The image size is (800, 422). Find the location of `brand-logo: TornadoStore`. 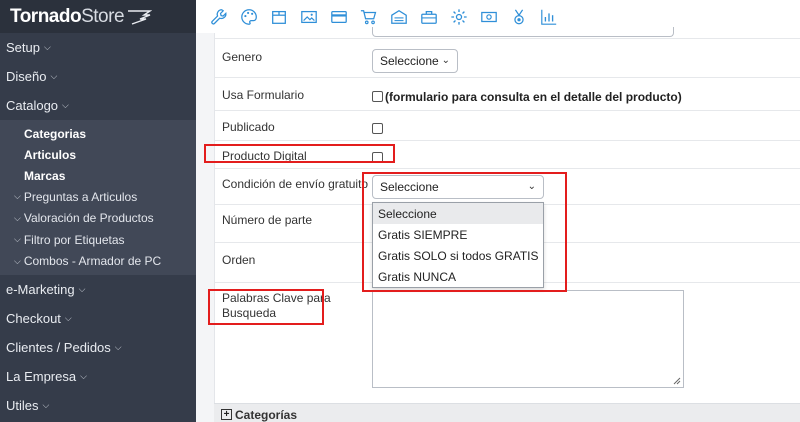

brand-logo: TornadoStore is located at coordinates (98, 16).